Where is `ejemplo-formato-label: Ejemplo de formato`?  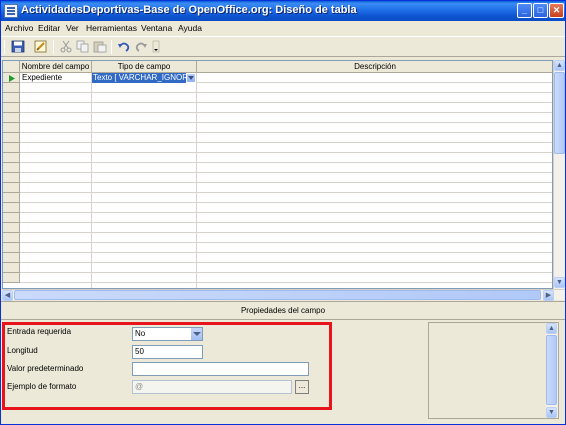
ejemplo-formato-label: Ejemplo de formato is located at coordinates (42, 386).